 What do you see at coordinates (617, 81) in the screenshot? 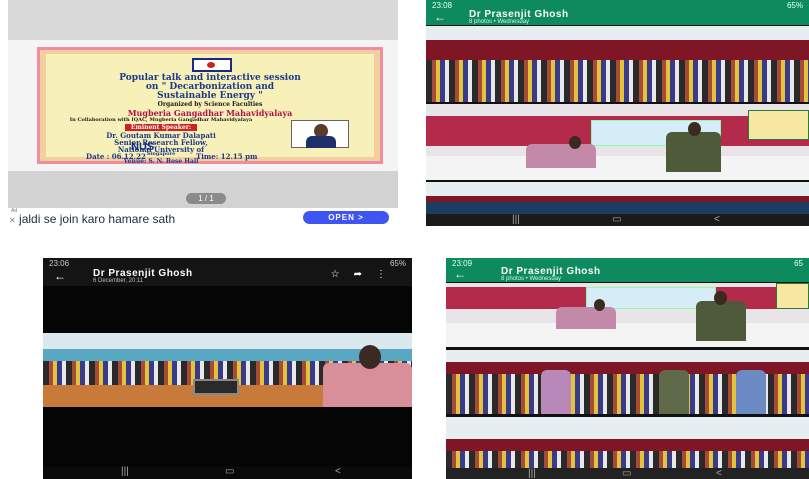
I see `seated-audience` at bounding box center [617, 81].